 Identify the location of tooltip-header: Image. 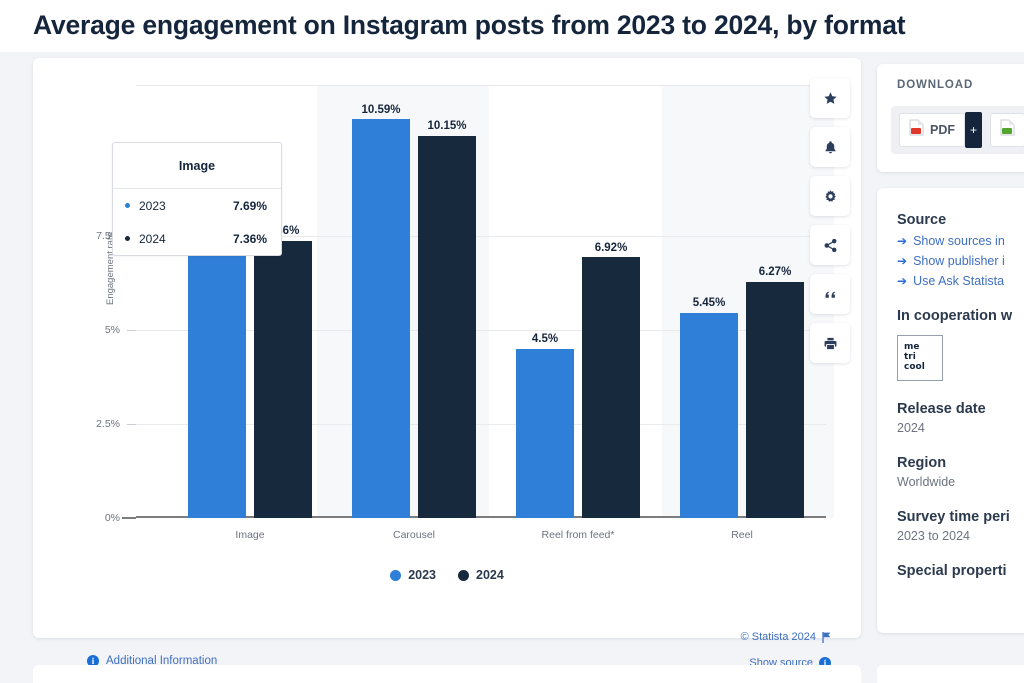
(197, 166).